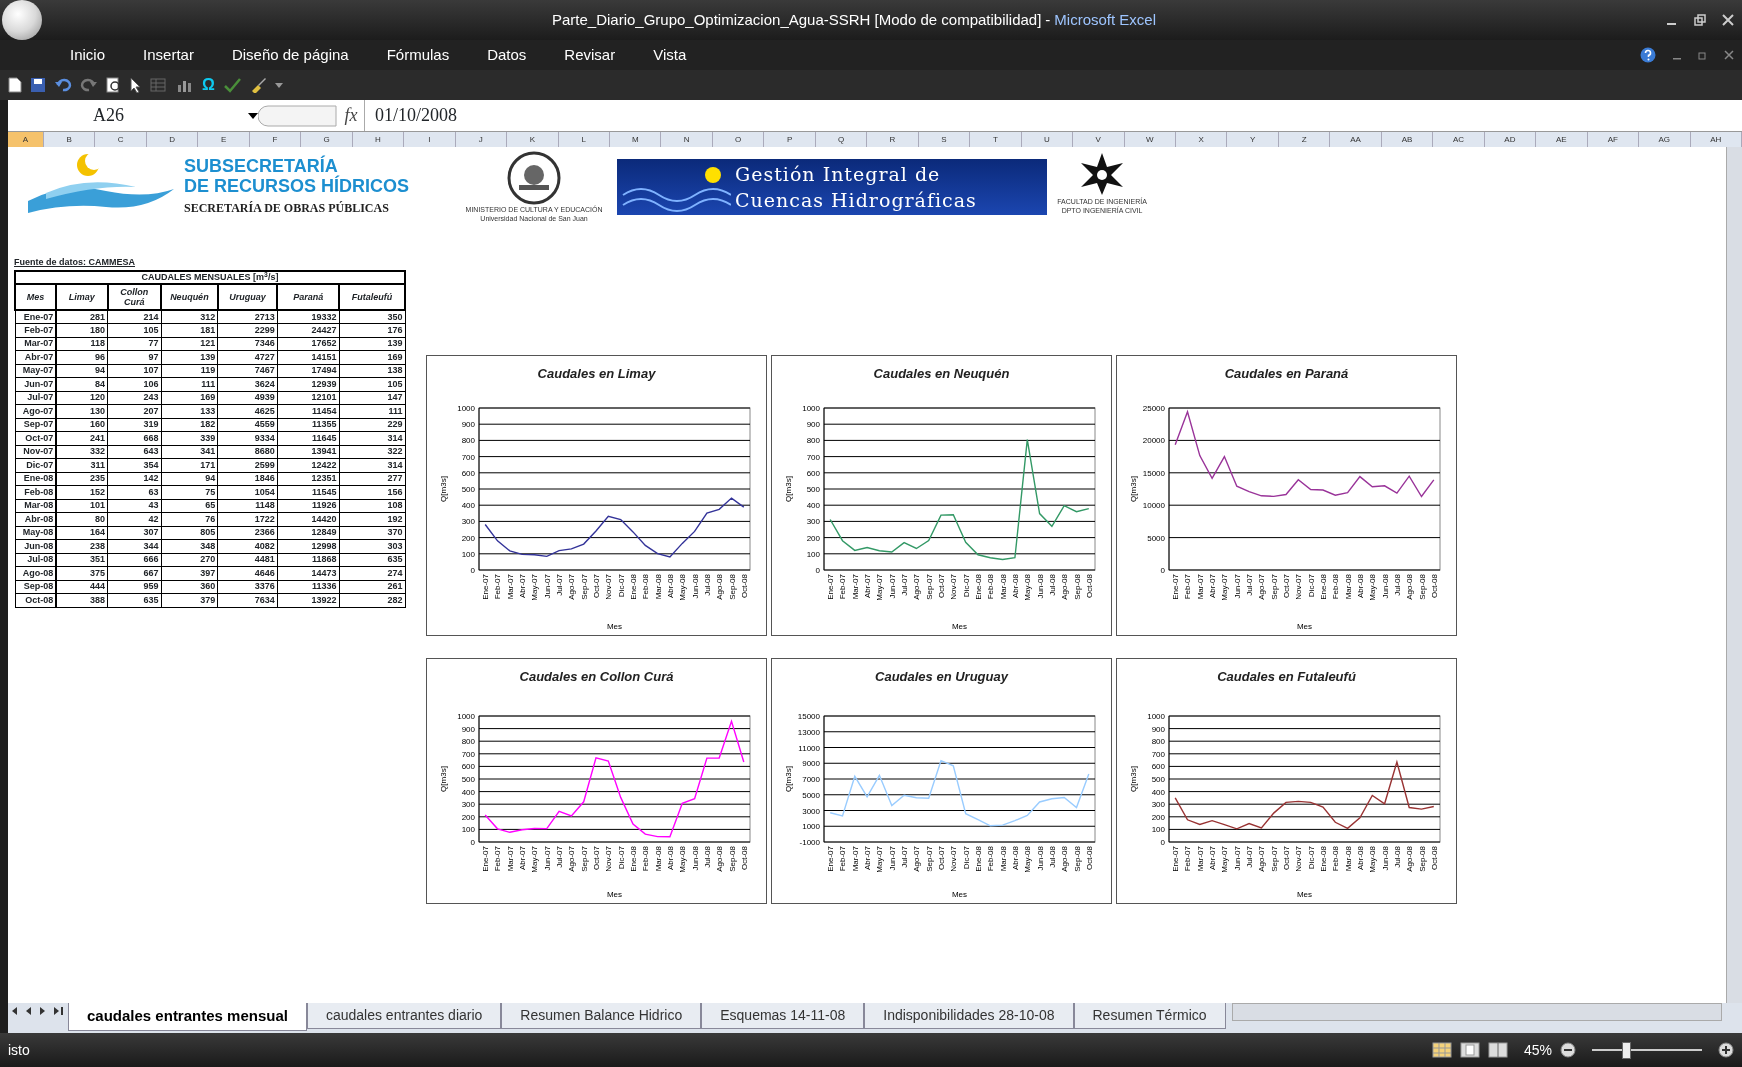 Image resolution: width=1742 pixels, height=1067 pixels. I want to click on table-cell: 169, so click(189, 398).